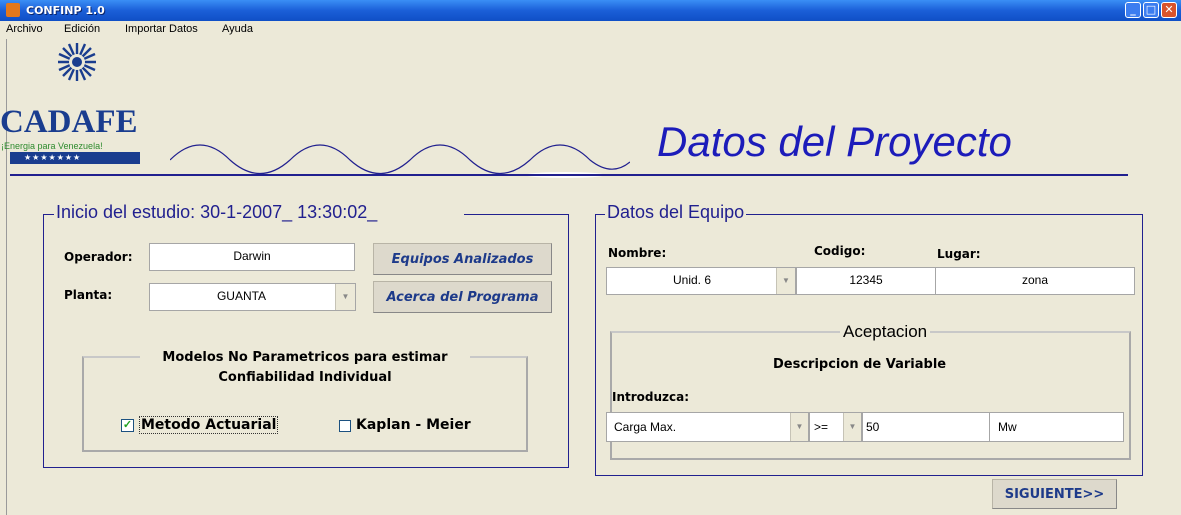 This screenshot has height=515, width=1181. Describe the element at coordinates (799, 427) in the screenshot. I see `variable-dropdown-arrow-icon: ▼` at that location.